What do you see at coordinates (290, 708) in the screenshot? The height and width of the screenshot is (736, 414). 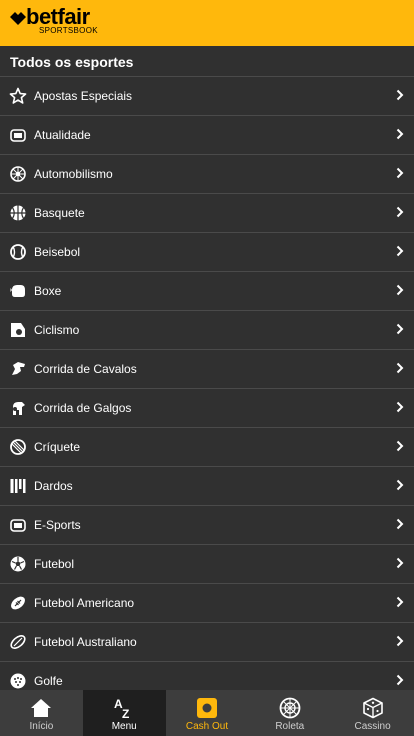 I see `roulette-icon` at bounding box center [290, 708].